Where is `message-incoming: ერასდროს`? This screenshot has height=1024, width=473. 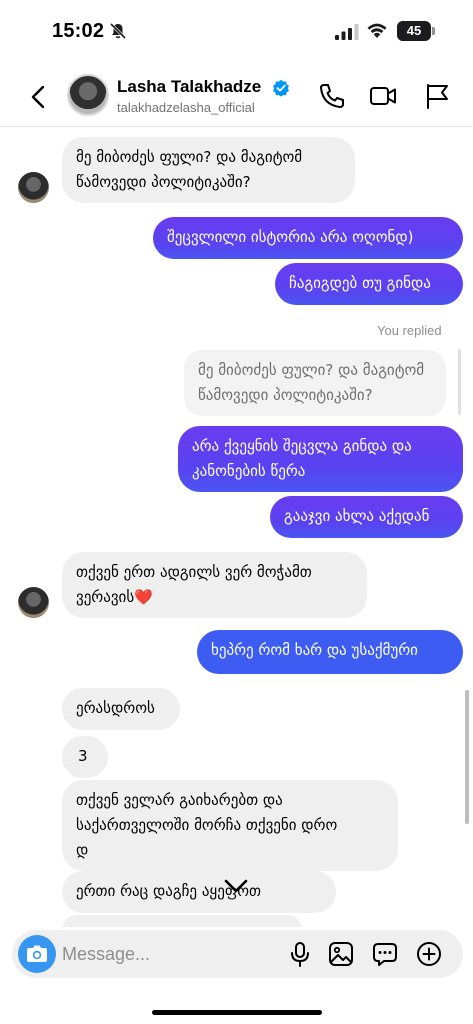
message-incoming: ერასდროს is located at coordinates (121, 709).